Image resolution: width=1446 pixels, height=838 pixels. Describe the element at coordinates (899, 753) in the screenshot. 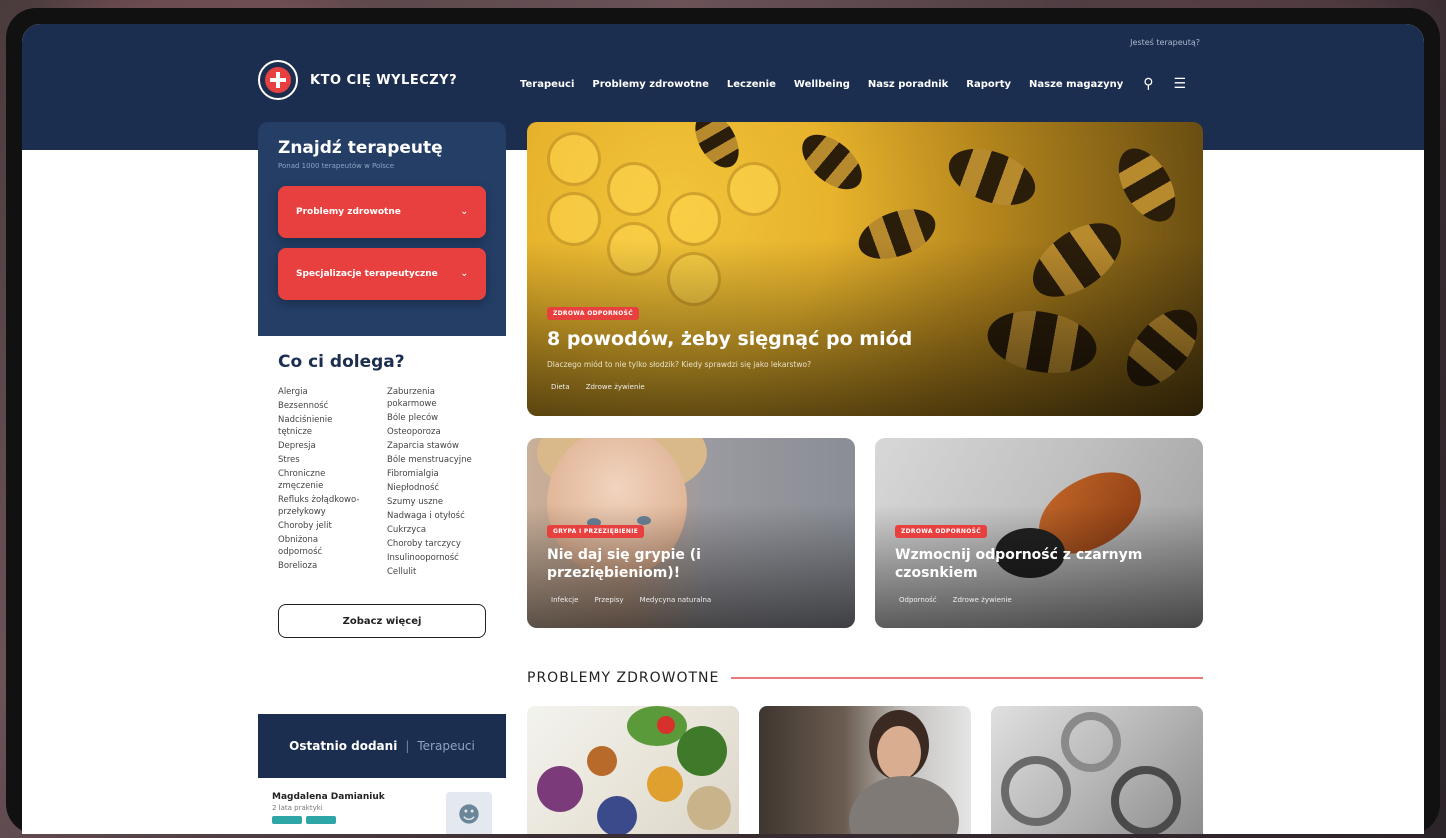

I see `person-face-shape` at that location.